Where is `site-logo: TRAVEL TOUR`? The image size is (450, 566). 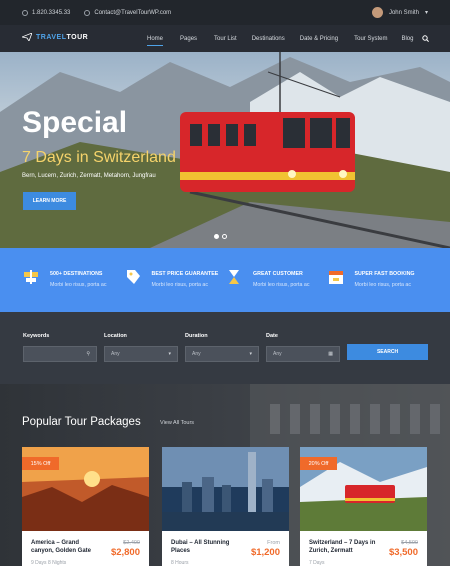 site-logo: TRAVEL TOUR is located at coordinates (55, 37).